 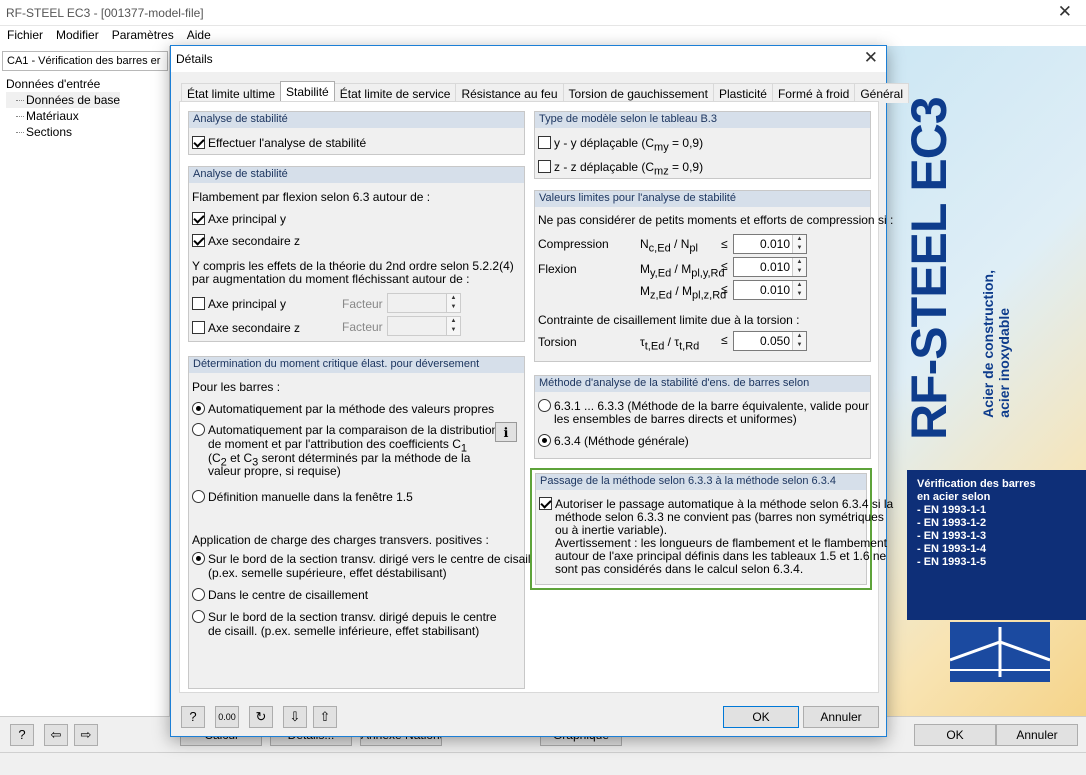 I want to click on axis-y-checkbox, so click(x=198, y=218).